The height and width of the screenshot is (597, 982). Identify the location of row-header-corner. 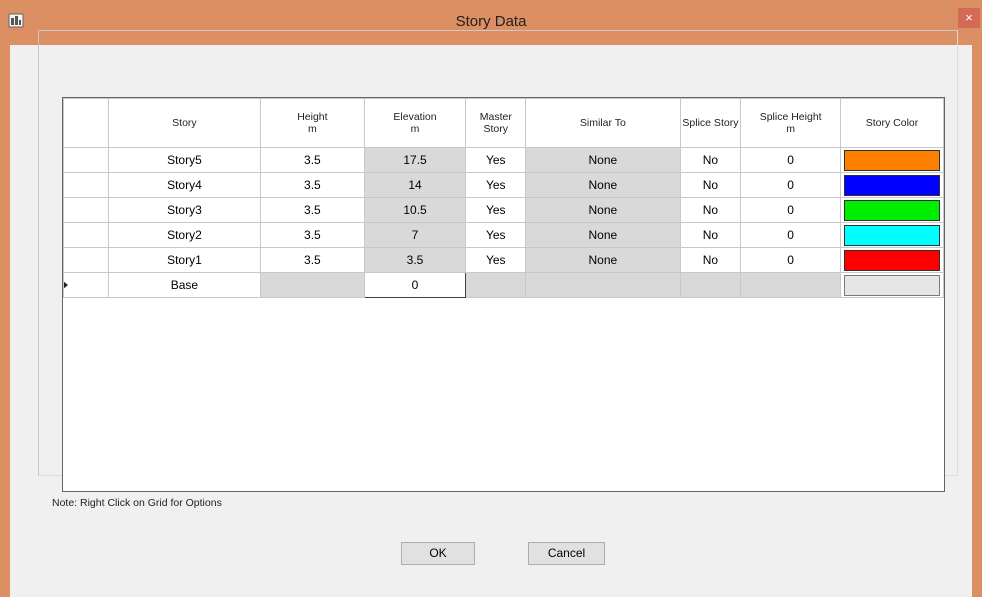
(86, 123).